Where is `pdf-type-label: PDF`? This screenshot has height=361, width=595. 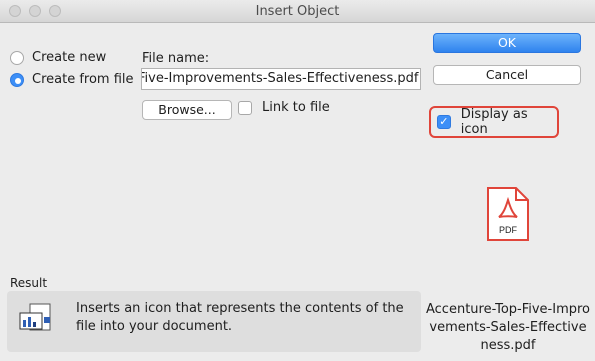 pdf-type-label: PDF is located at coordinates (508, 230).